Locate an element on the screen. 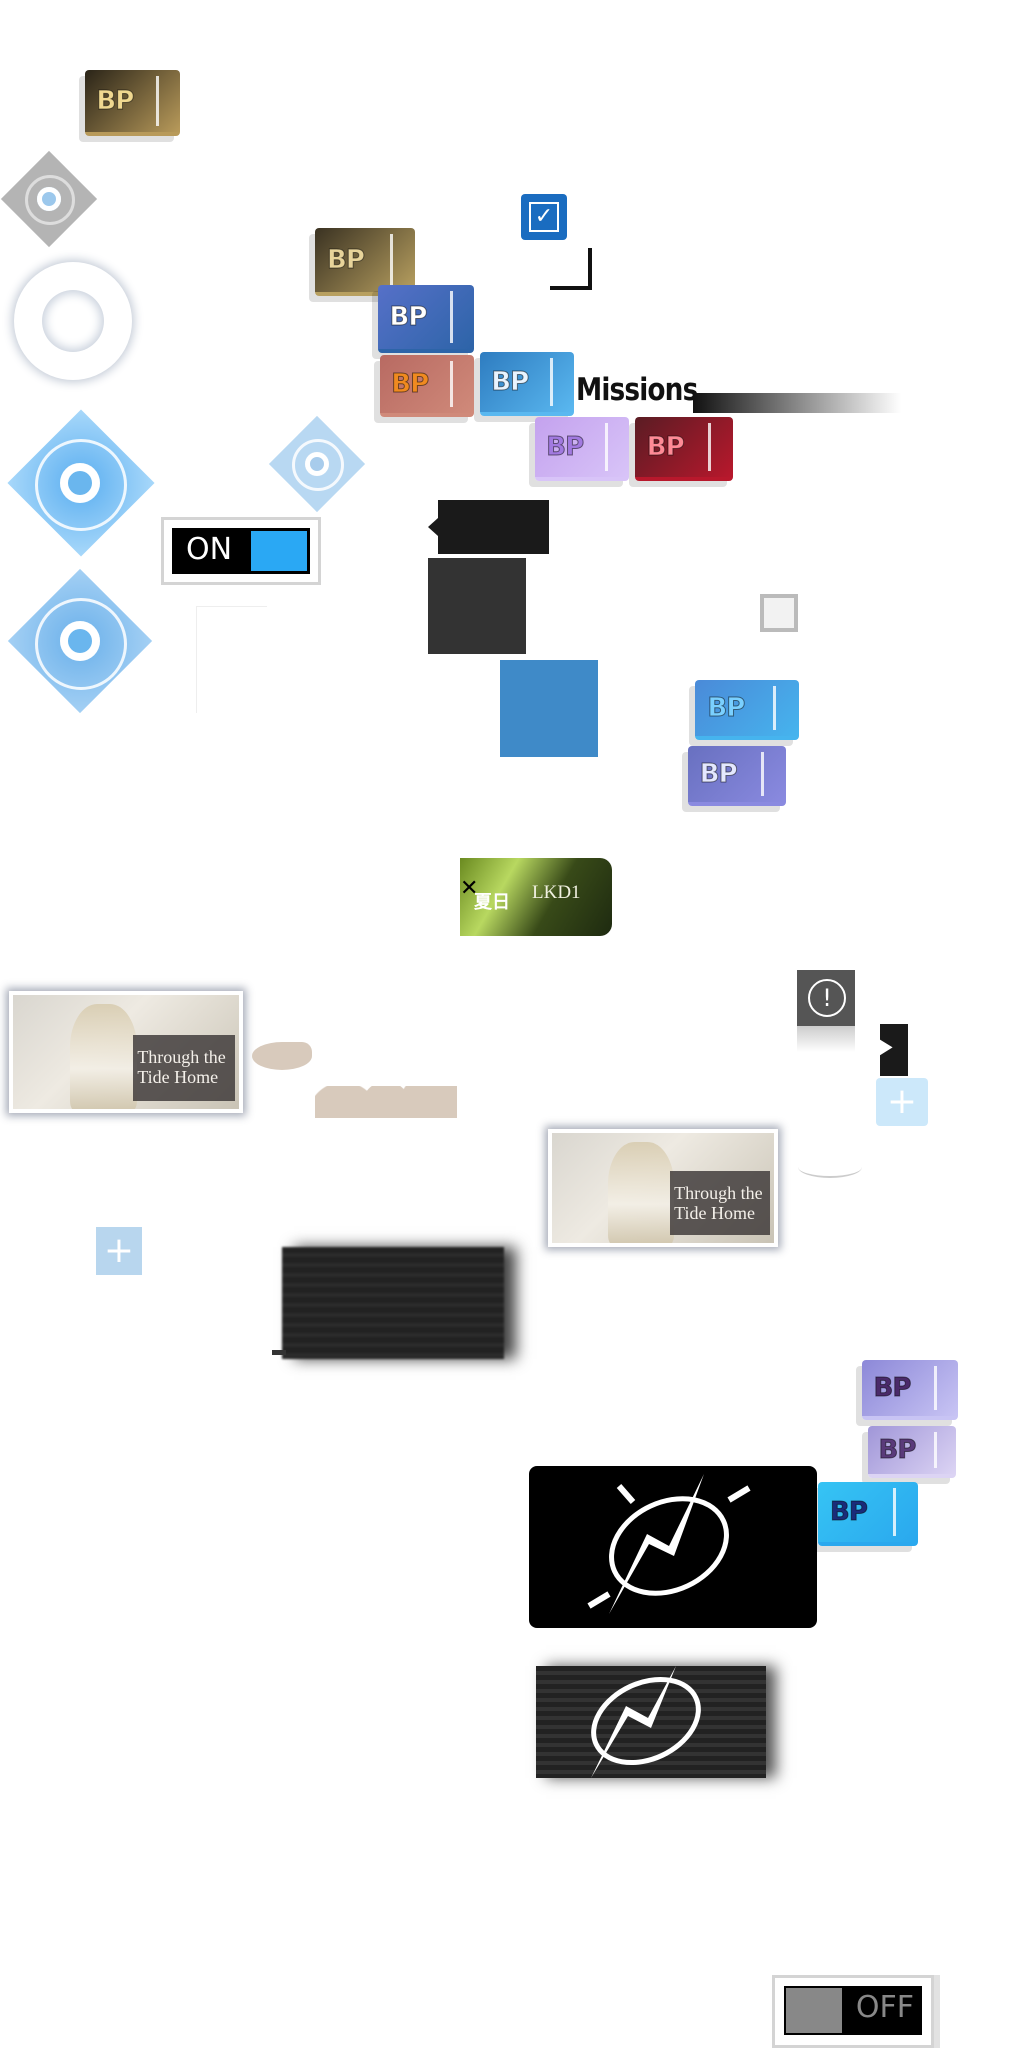 This screenshot has width=1024, height=2048. bp-ticket-crimson: BP is located at coordinates (684, 449).